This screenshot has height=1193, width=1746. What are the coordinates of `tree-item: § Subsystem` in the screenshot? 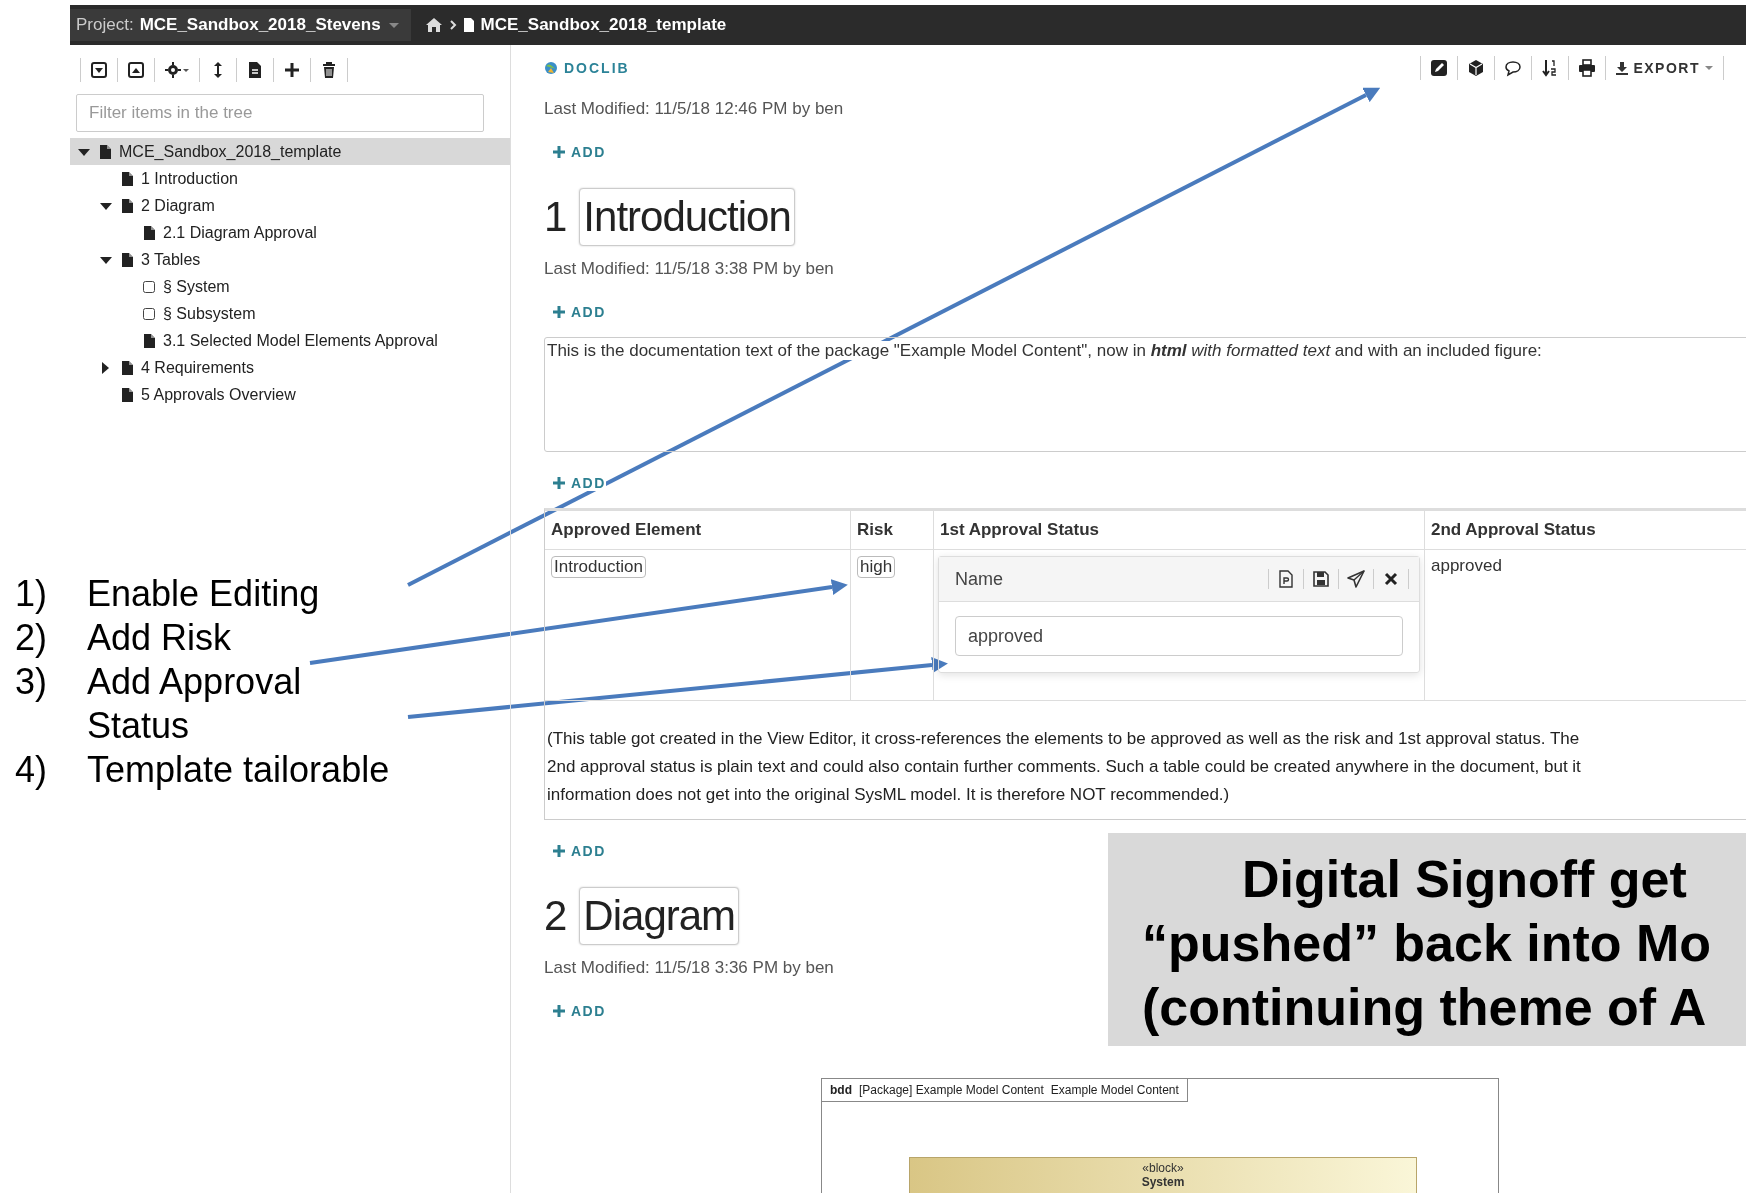 It's located at (290, 313).